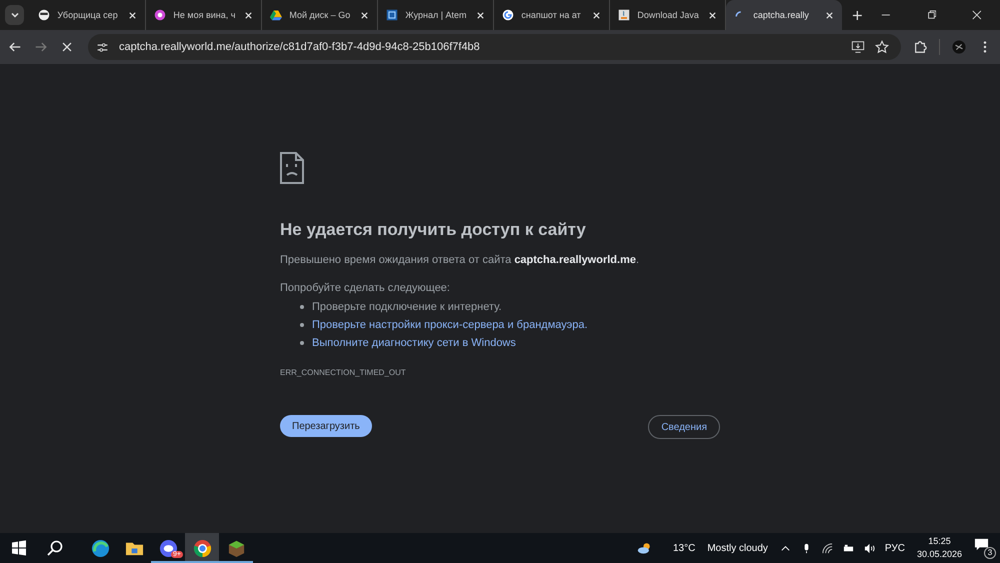 The image size is (1000, 563). Describe the element at coordinates (939, 541) in the screenshot. I see `time: 15:25` at that location.